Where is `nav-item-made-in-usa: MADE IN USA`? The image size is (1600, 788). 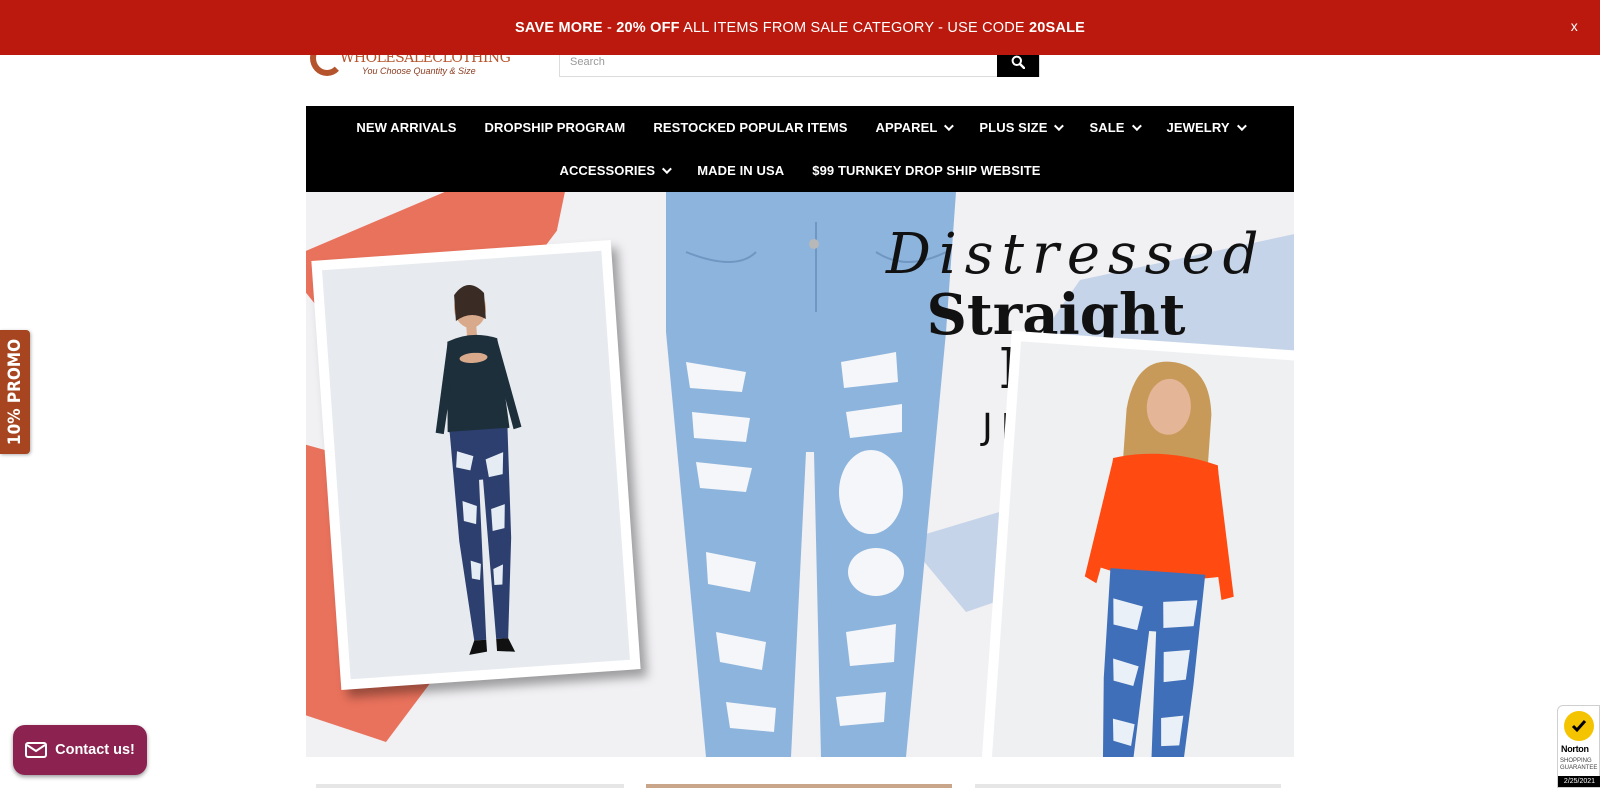
nav-item-made-in-usa: MADE IN USA is located at coordinates (740, 170).